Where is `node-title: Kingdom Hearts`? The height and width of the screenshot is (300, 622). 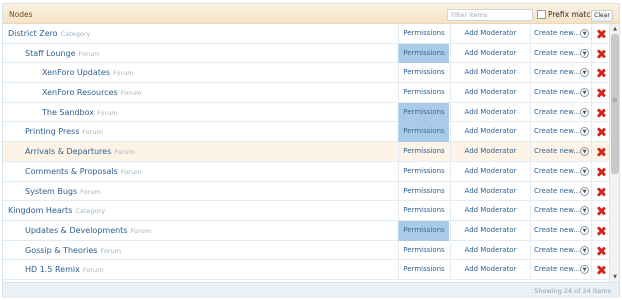
node-title: Kingdom Hearts is located at coordinates (40, 210).